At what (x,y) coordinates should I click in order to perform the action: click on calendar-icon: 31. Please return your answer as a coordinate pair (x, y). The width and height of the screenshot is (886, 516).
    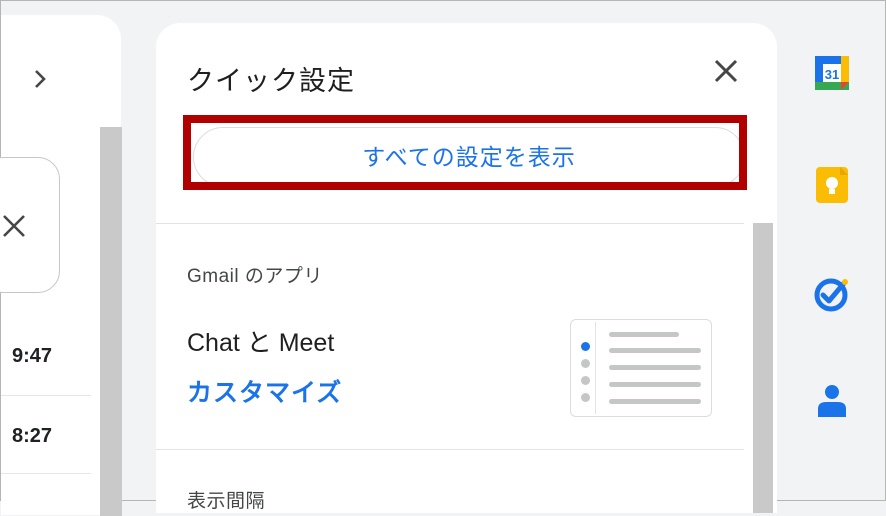
    Looking at the image, I should click on (832, 73).